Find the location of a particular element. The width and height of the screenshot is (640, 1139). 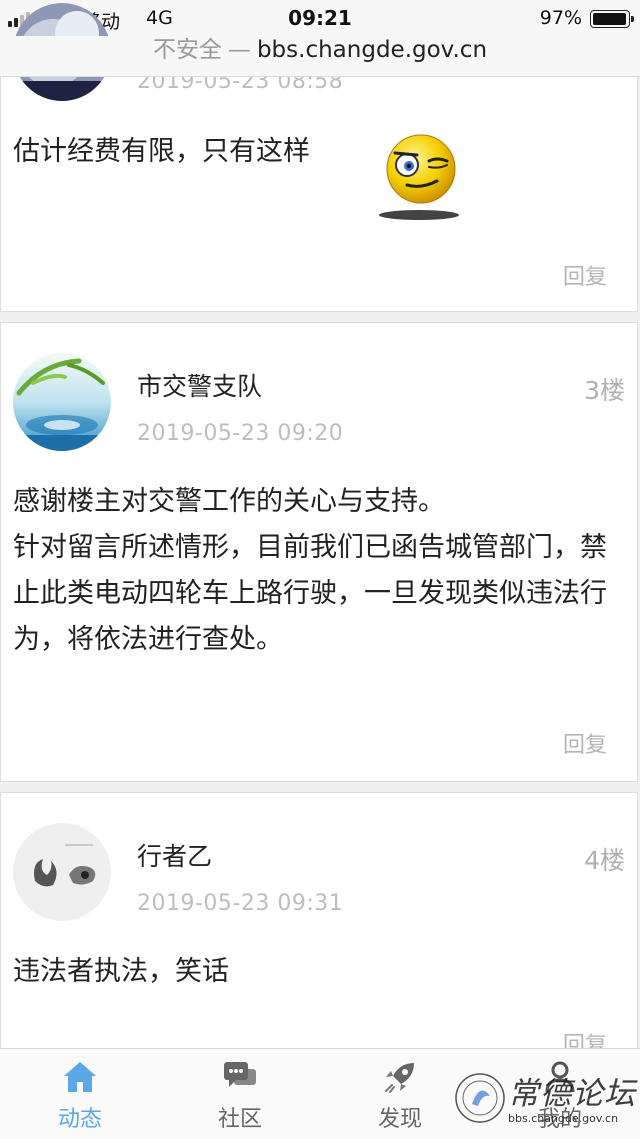

forum-watermark: 常德论坛 bbs.changde.gov.cn is located at coordinates (545, 1100).